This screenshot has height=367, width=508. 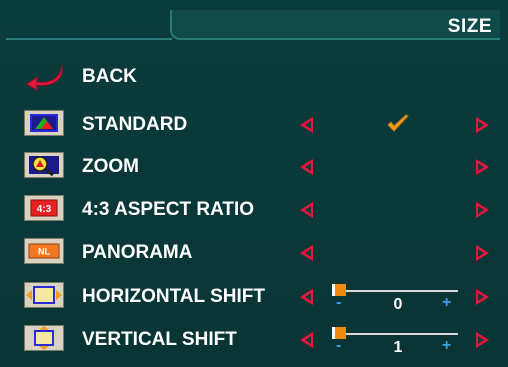 I want to click on menu-item-label: 4:3 ASPECT RATIO, so click(x=168, y=209).